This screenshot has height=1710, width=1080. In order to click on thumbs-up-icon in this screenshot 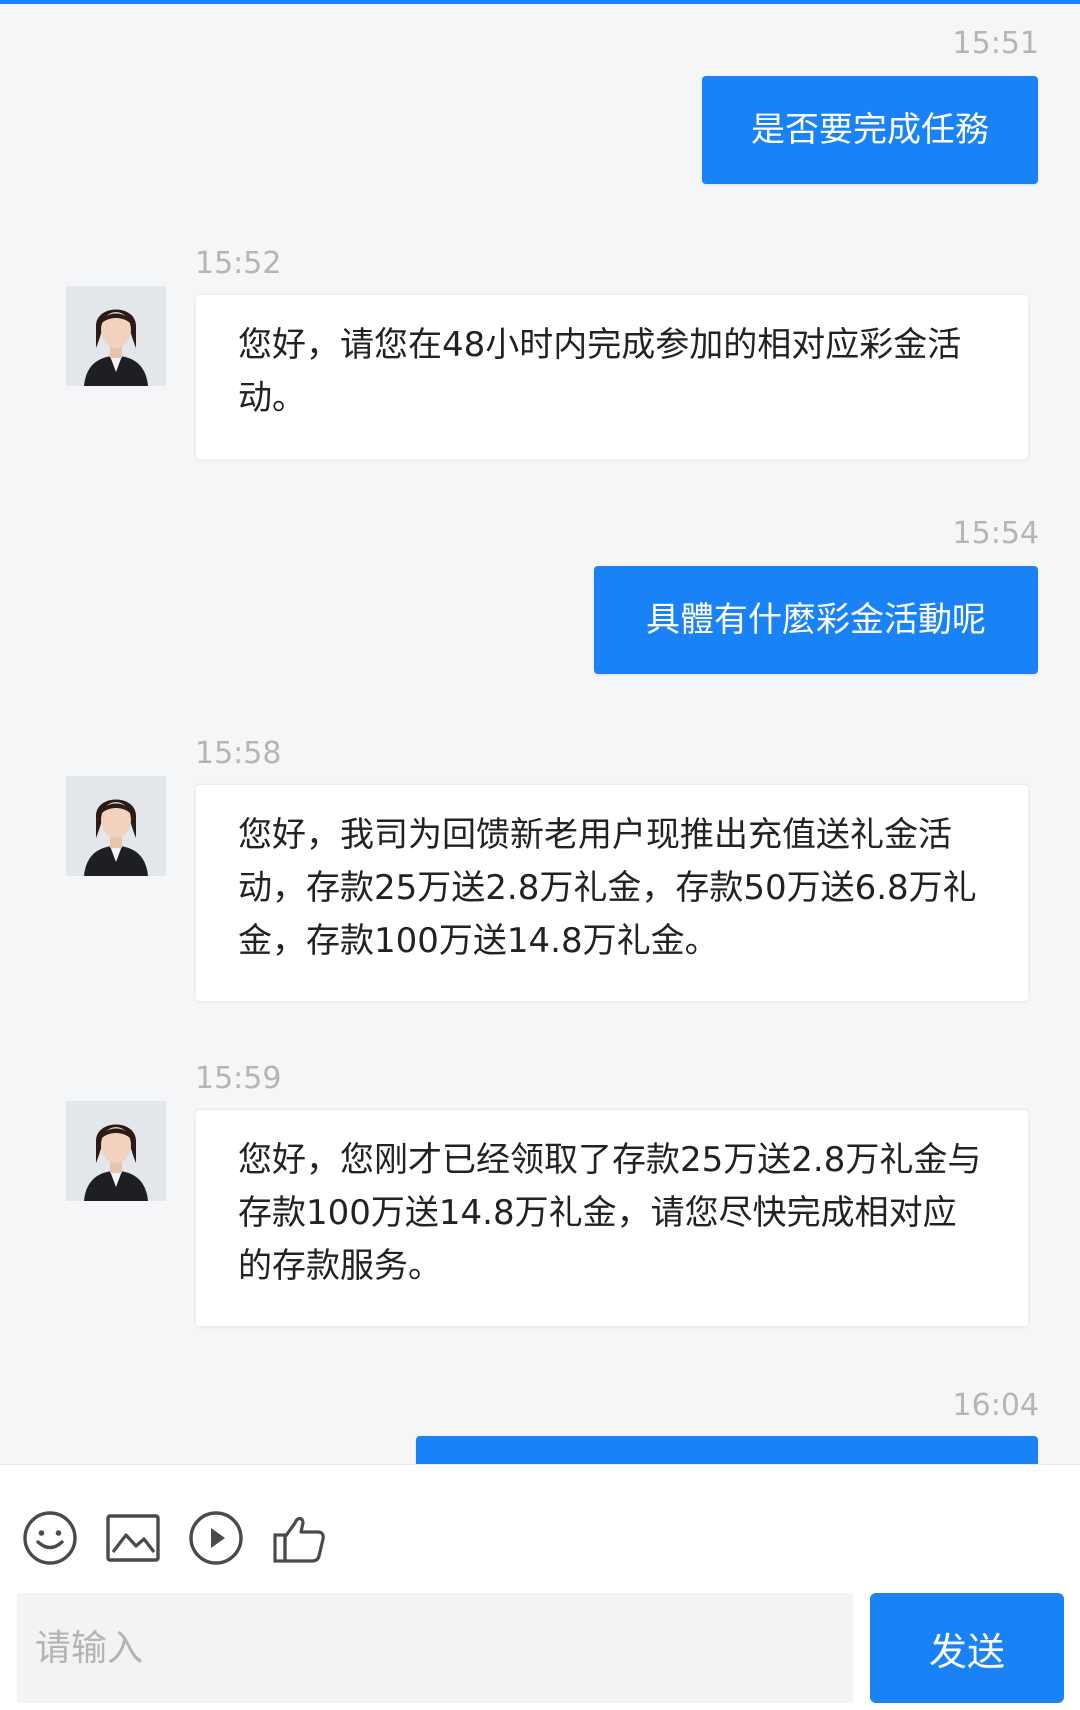, I will do `click(299, 1538)`.